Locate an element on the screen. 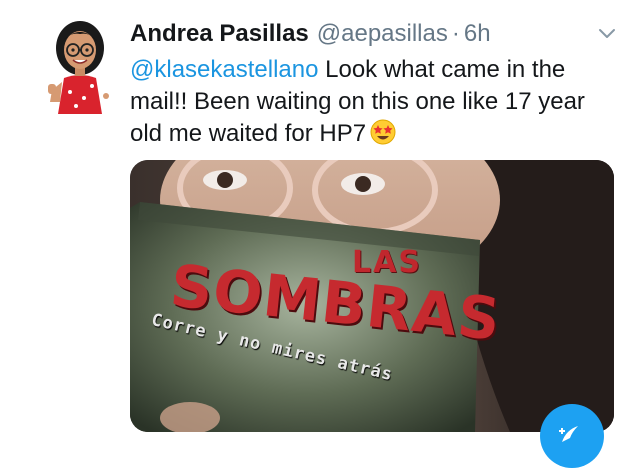 The height and width of the screenshot is (468, 640). chevron-down-icon is located at coordinates (607, 33).